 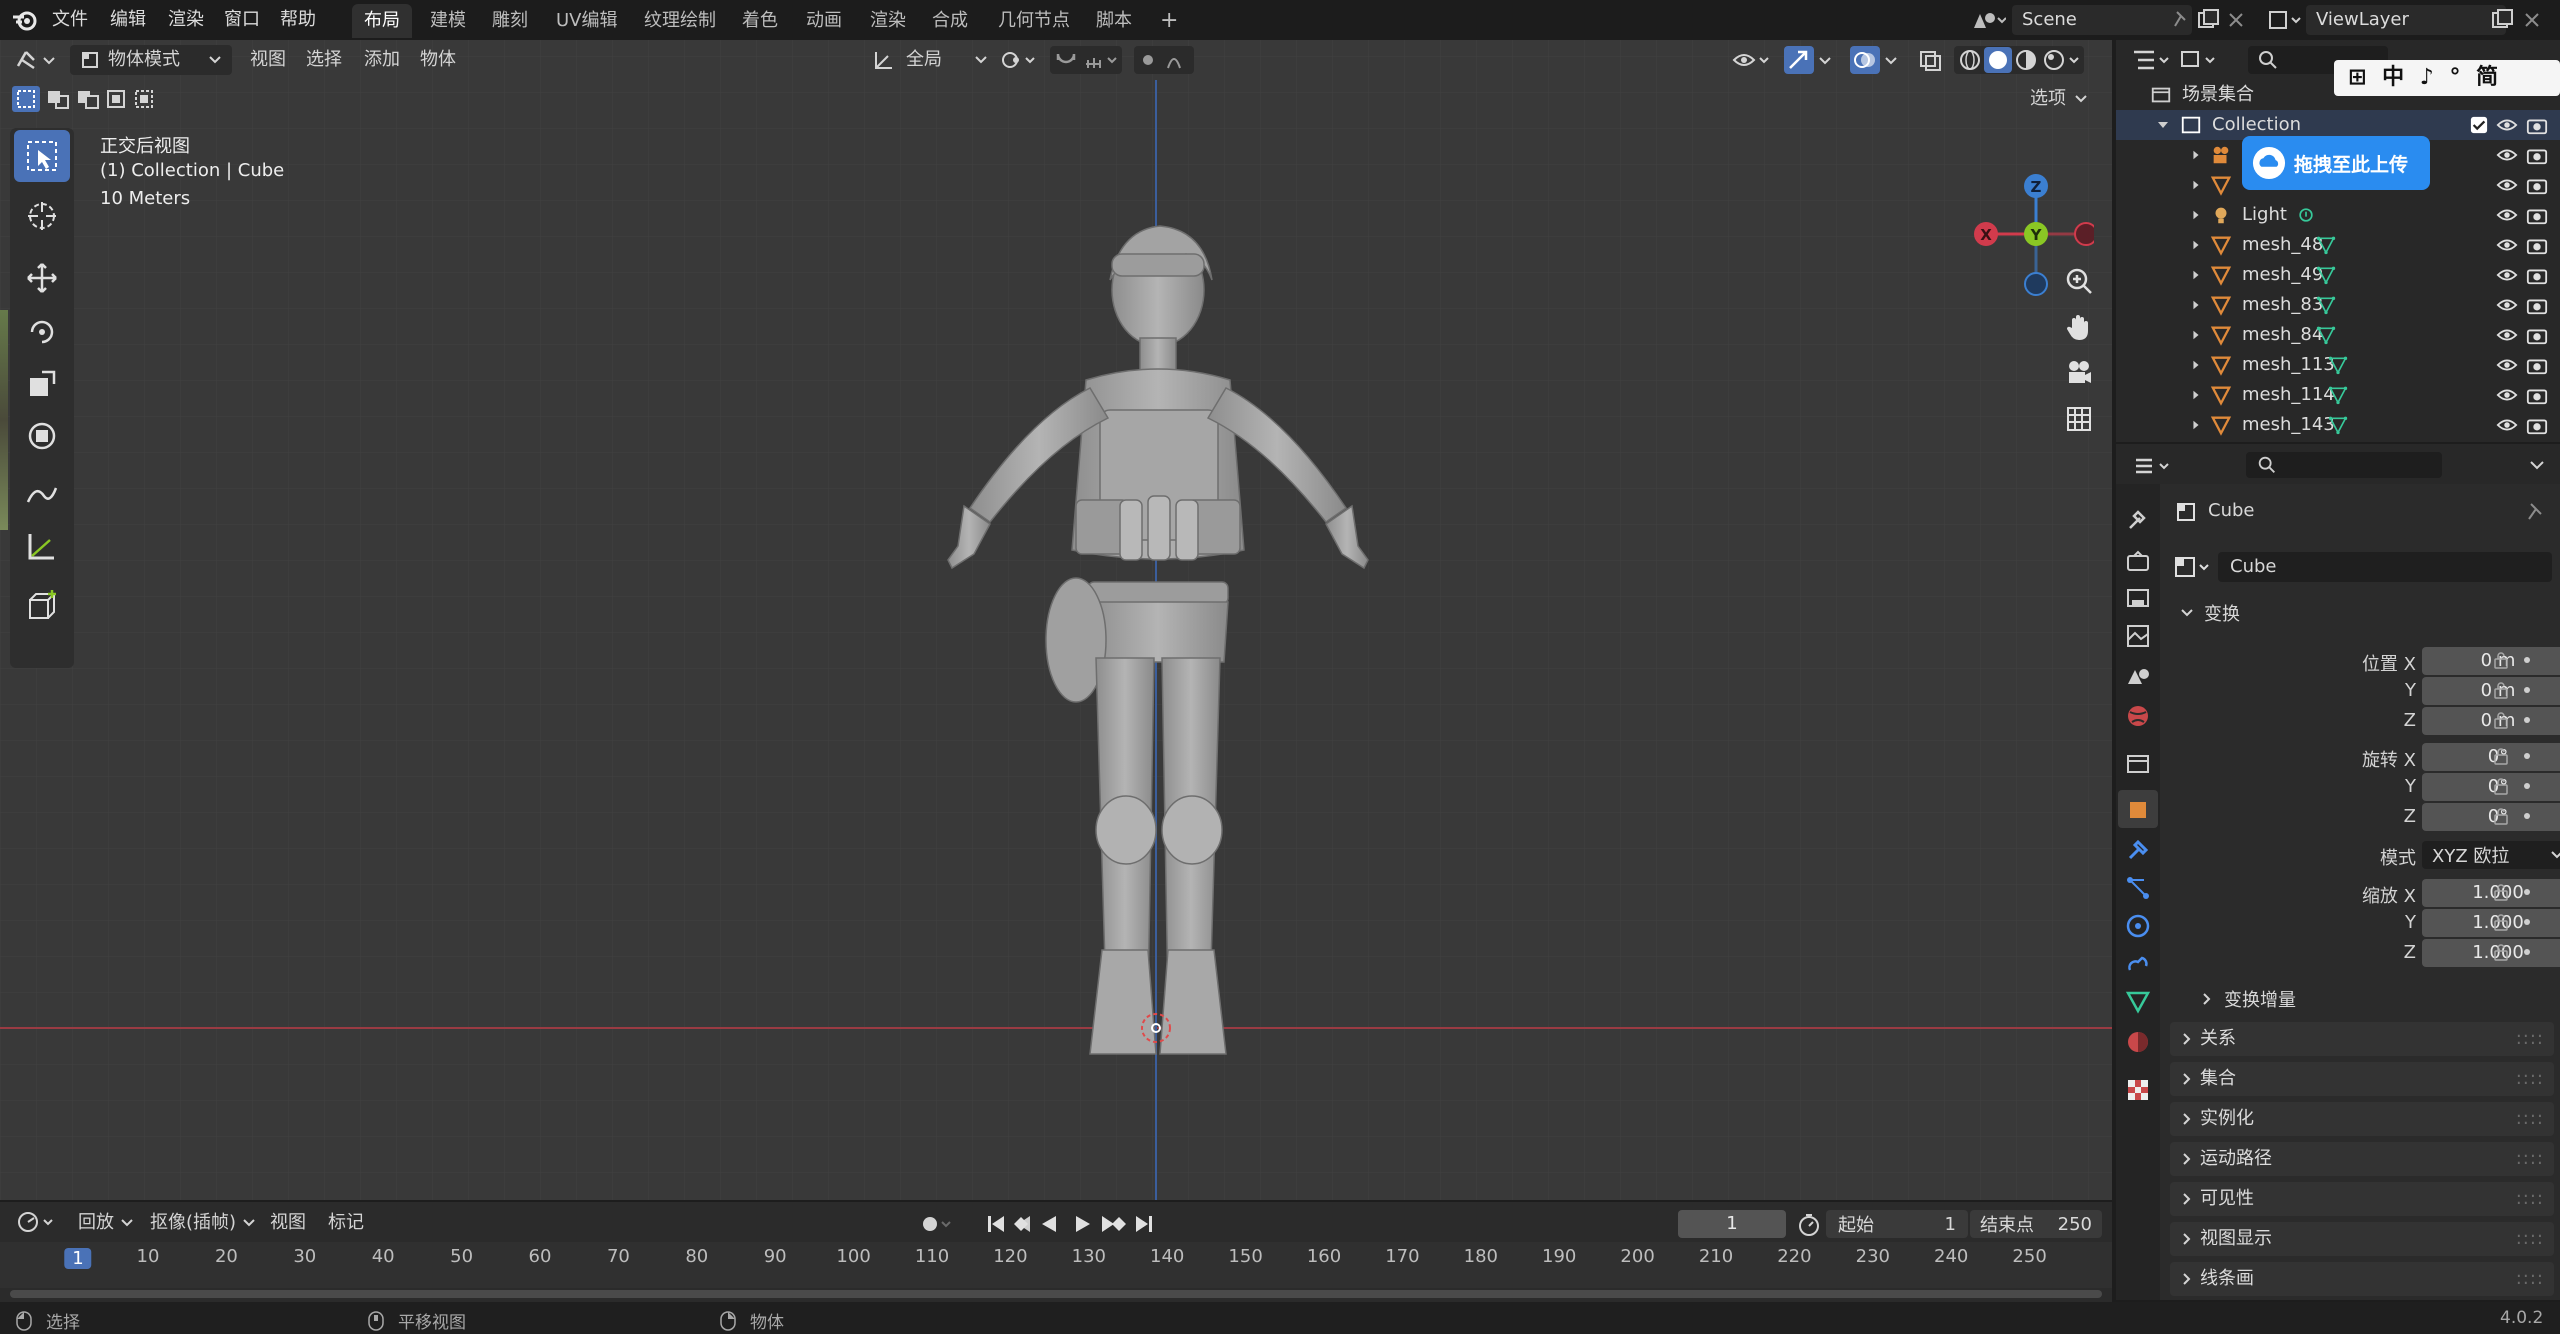 What do you see at coordinates (2138, 716) in the screenshot?
I see `world-tab-icon` at bounding box center [2138, 716].